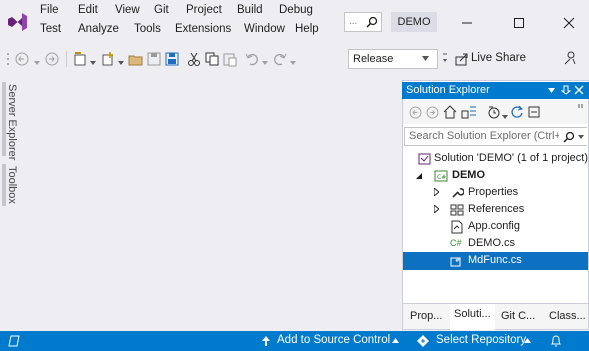  Describe the element at coordinates (581, 137) in the screenshot. I see `se-search-dropdown-icon` at that location.